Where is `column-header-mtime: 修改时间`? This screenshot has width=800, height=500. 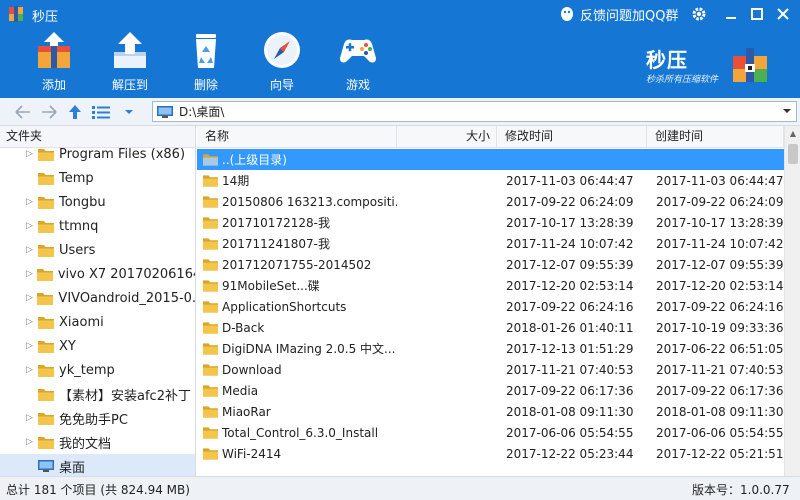 column-header-mtime: 修改时间 is located at coordinates (572, 137).